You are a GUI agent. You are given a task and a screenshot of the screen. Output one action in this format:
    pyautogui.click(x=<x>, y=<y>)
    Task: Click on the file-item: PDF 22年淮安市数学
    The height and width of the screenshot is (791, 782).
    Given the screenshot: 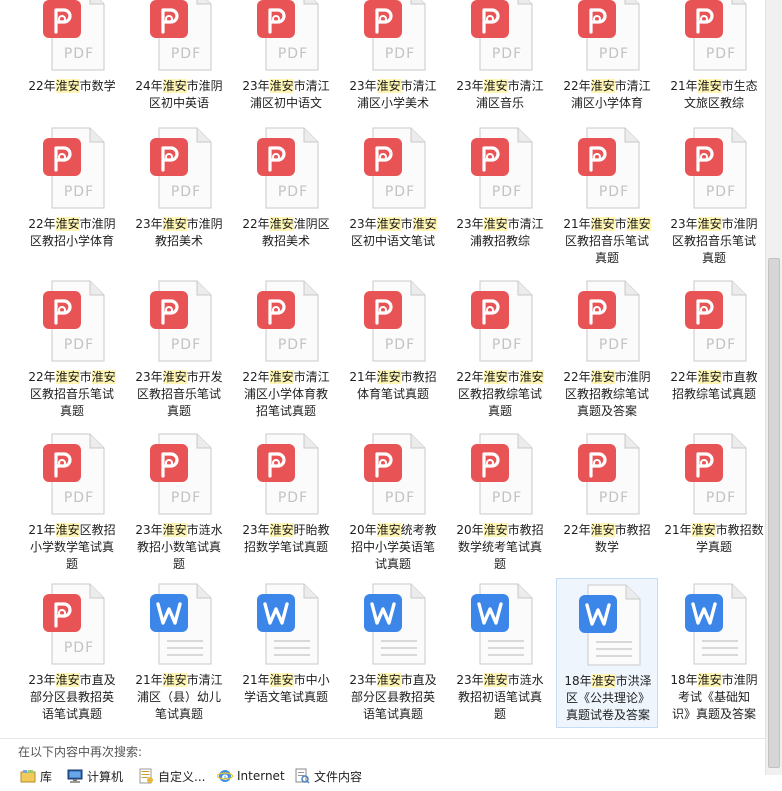 What is the action you would take?
    pyautogui.click(x=72, y=67)
    